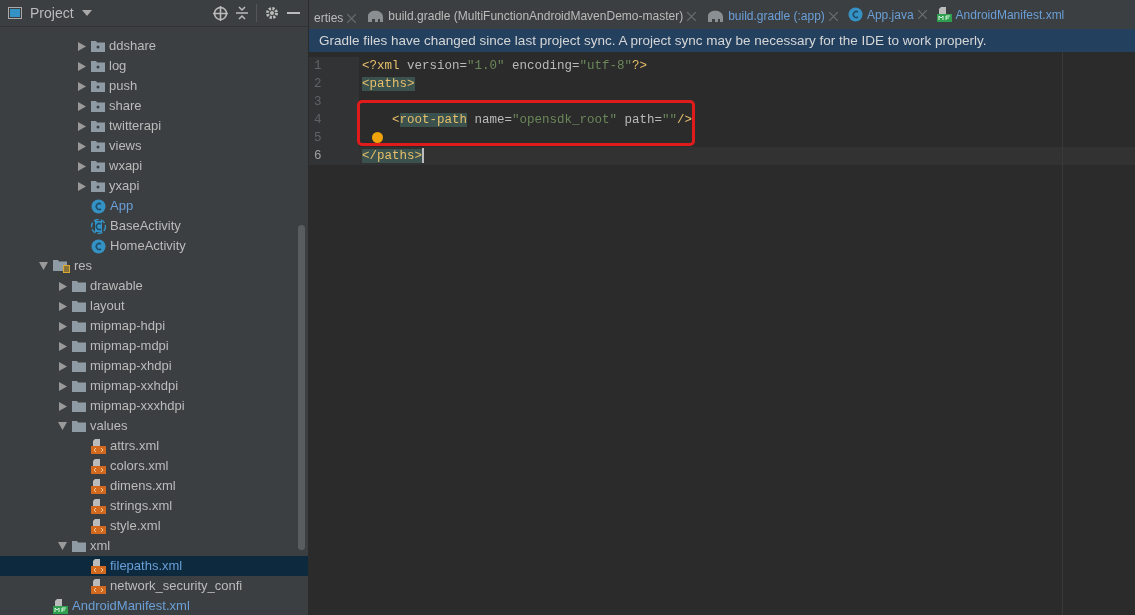 Image resolution: width=1135 pixels, height=615 pixels. What do you see at coordinates (154, 146) in the screenshot?
I see `tree-row: views` at bounding box center [154, 146].